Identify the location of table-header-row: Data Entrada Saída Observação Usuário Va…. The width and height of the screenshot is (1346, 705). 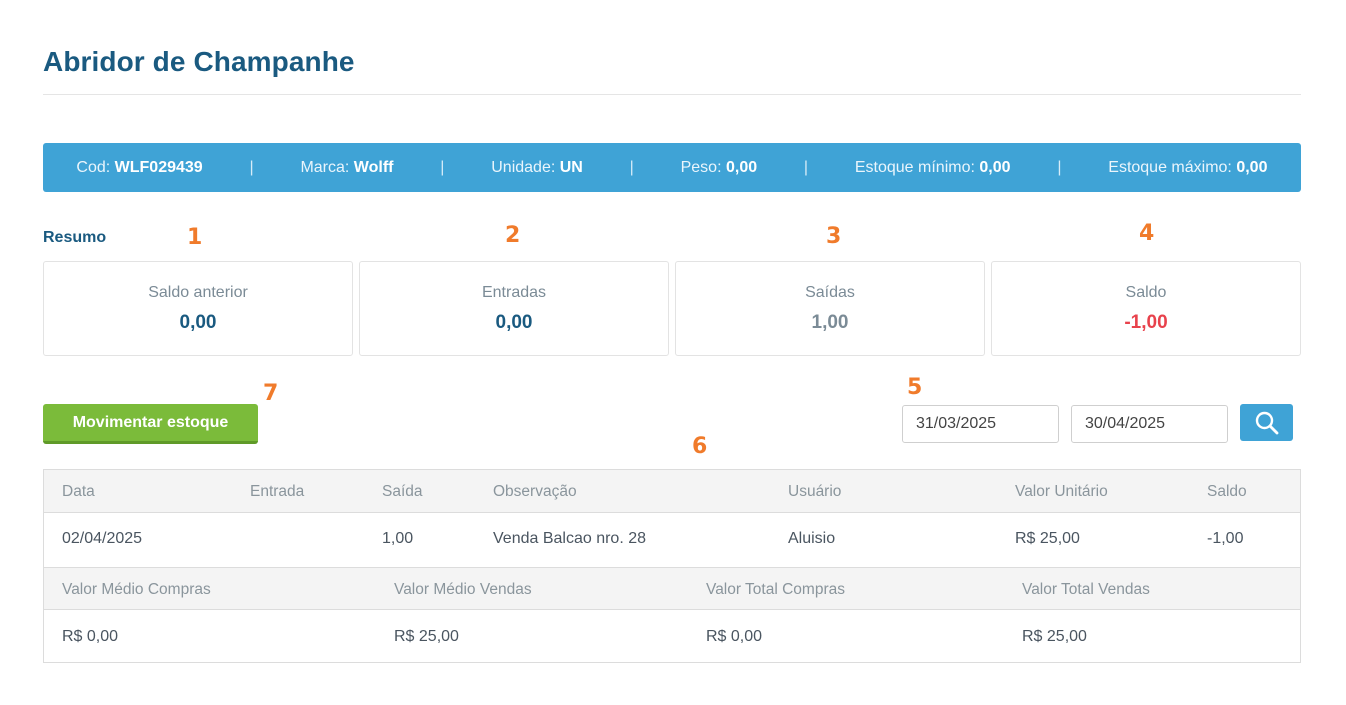
(672, 491).